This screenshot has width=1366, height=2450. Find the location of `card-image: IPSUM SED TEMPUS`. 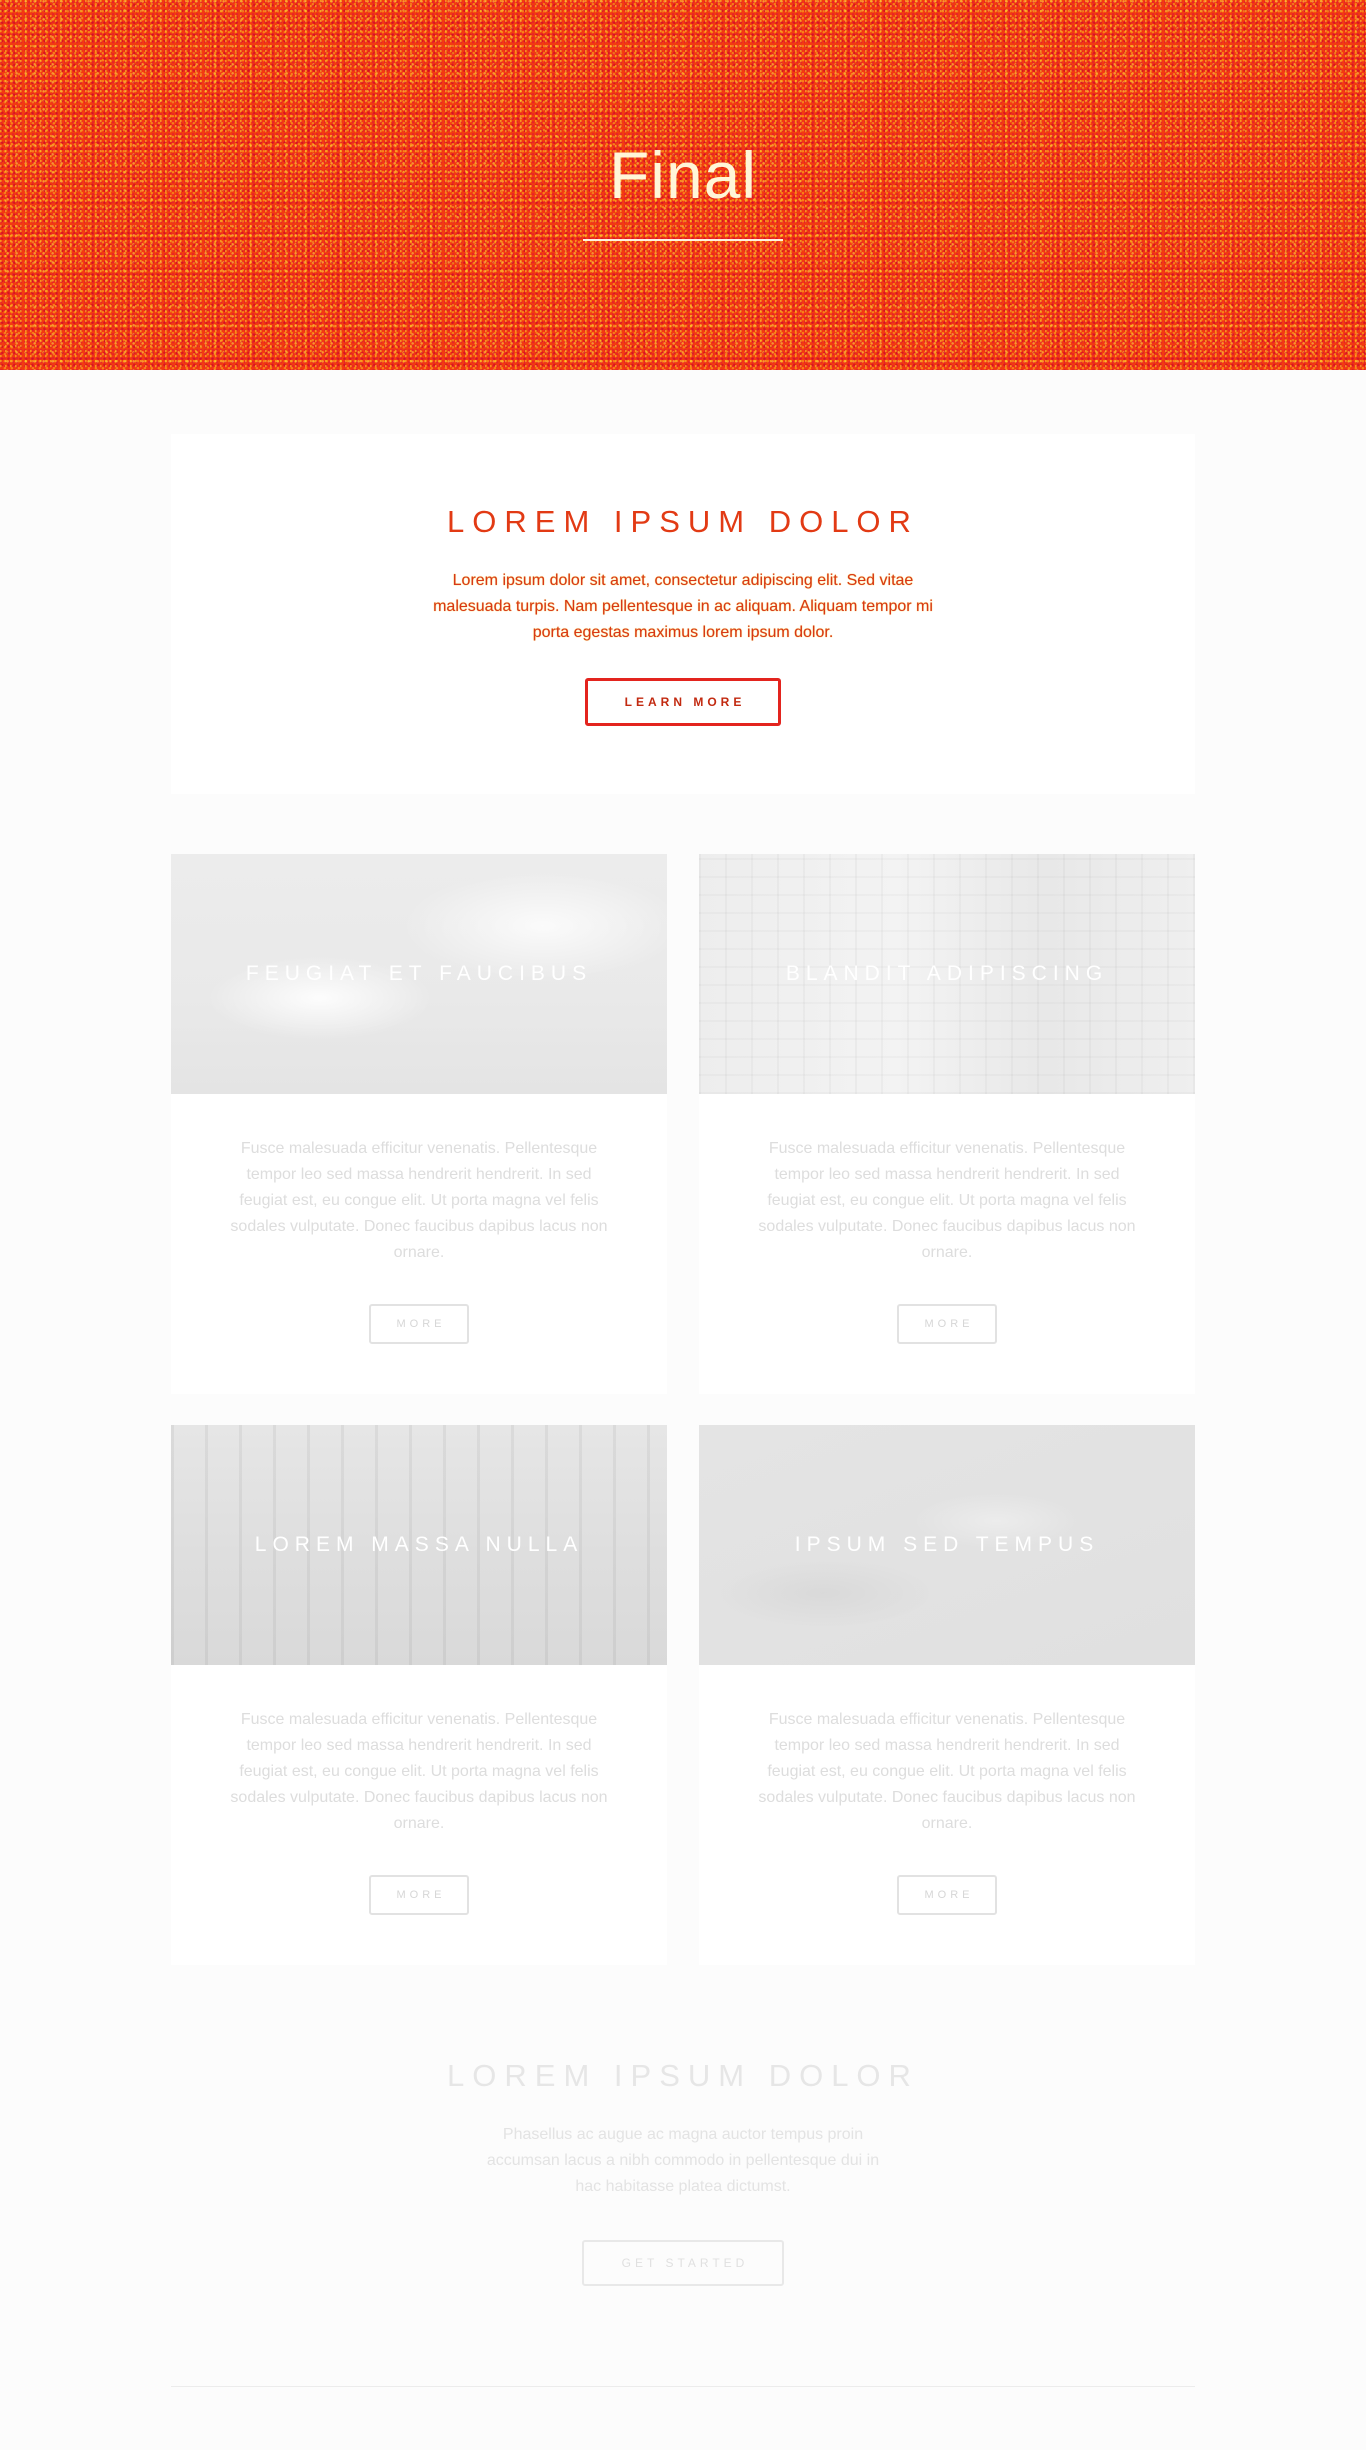

card-image: IPSUM SED TEMPUS is located at coordinates (947, 1545).